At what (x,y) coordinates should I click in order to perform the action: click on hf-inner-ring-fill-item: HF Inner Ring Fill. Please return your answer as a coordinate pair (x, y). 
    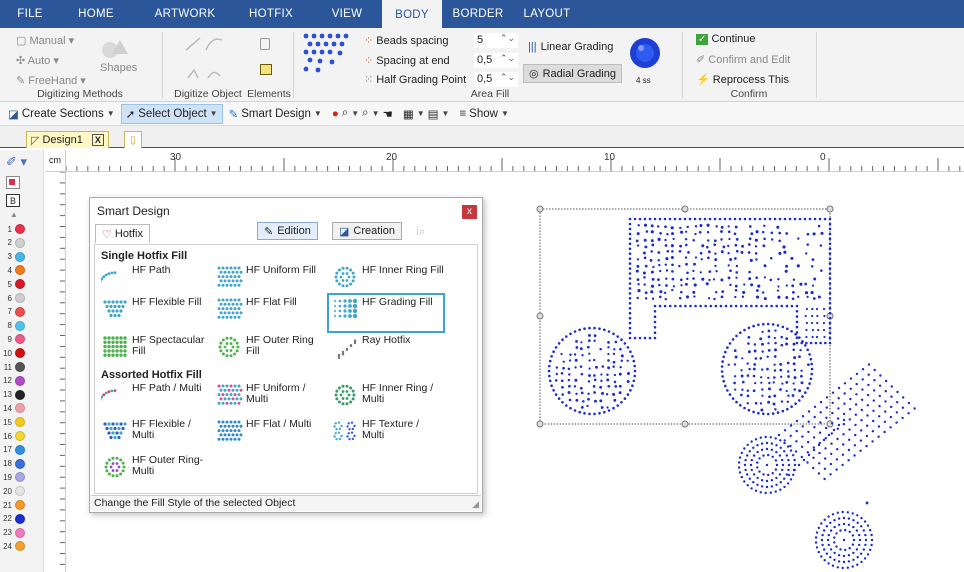
    Looking at the image, I should click on (401, 277).